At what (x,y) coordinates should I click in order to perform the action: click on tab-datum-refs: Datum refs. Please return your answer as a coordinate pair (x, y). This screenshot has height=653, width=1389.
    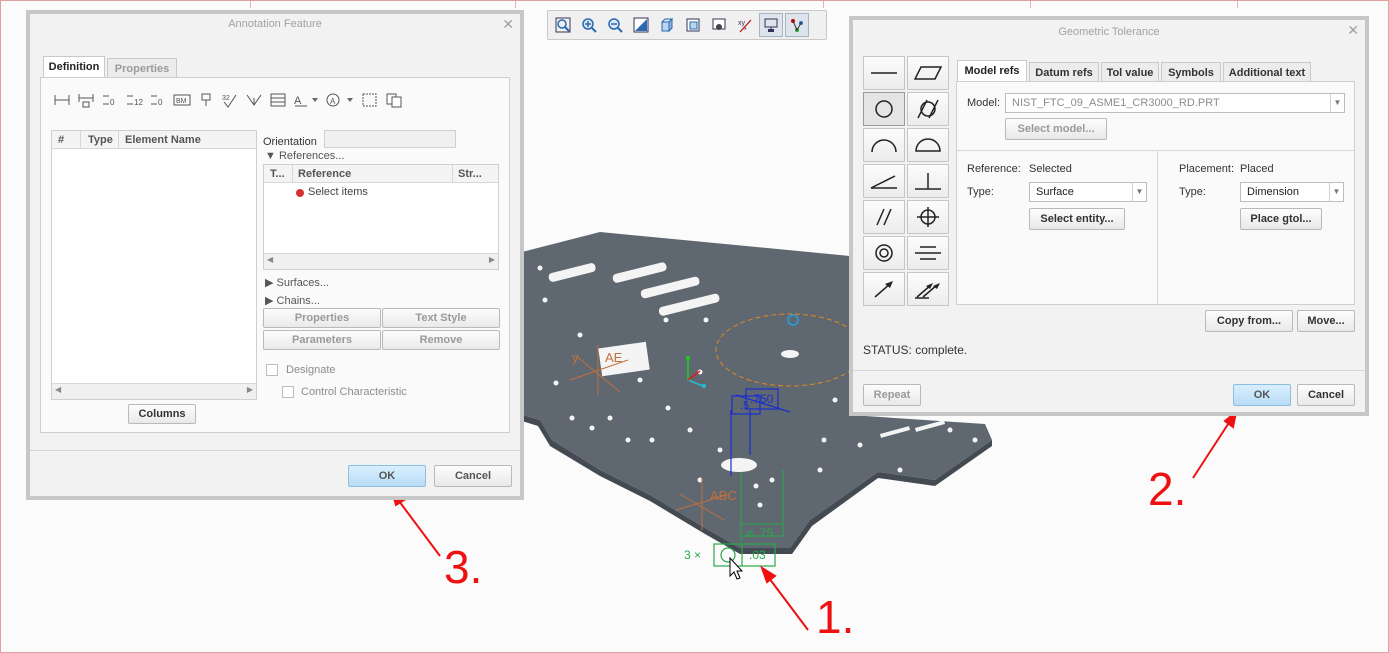
    Looking at the image, I should click on (1064, 72).